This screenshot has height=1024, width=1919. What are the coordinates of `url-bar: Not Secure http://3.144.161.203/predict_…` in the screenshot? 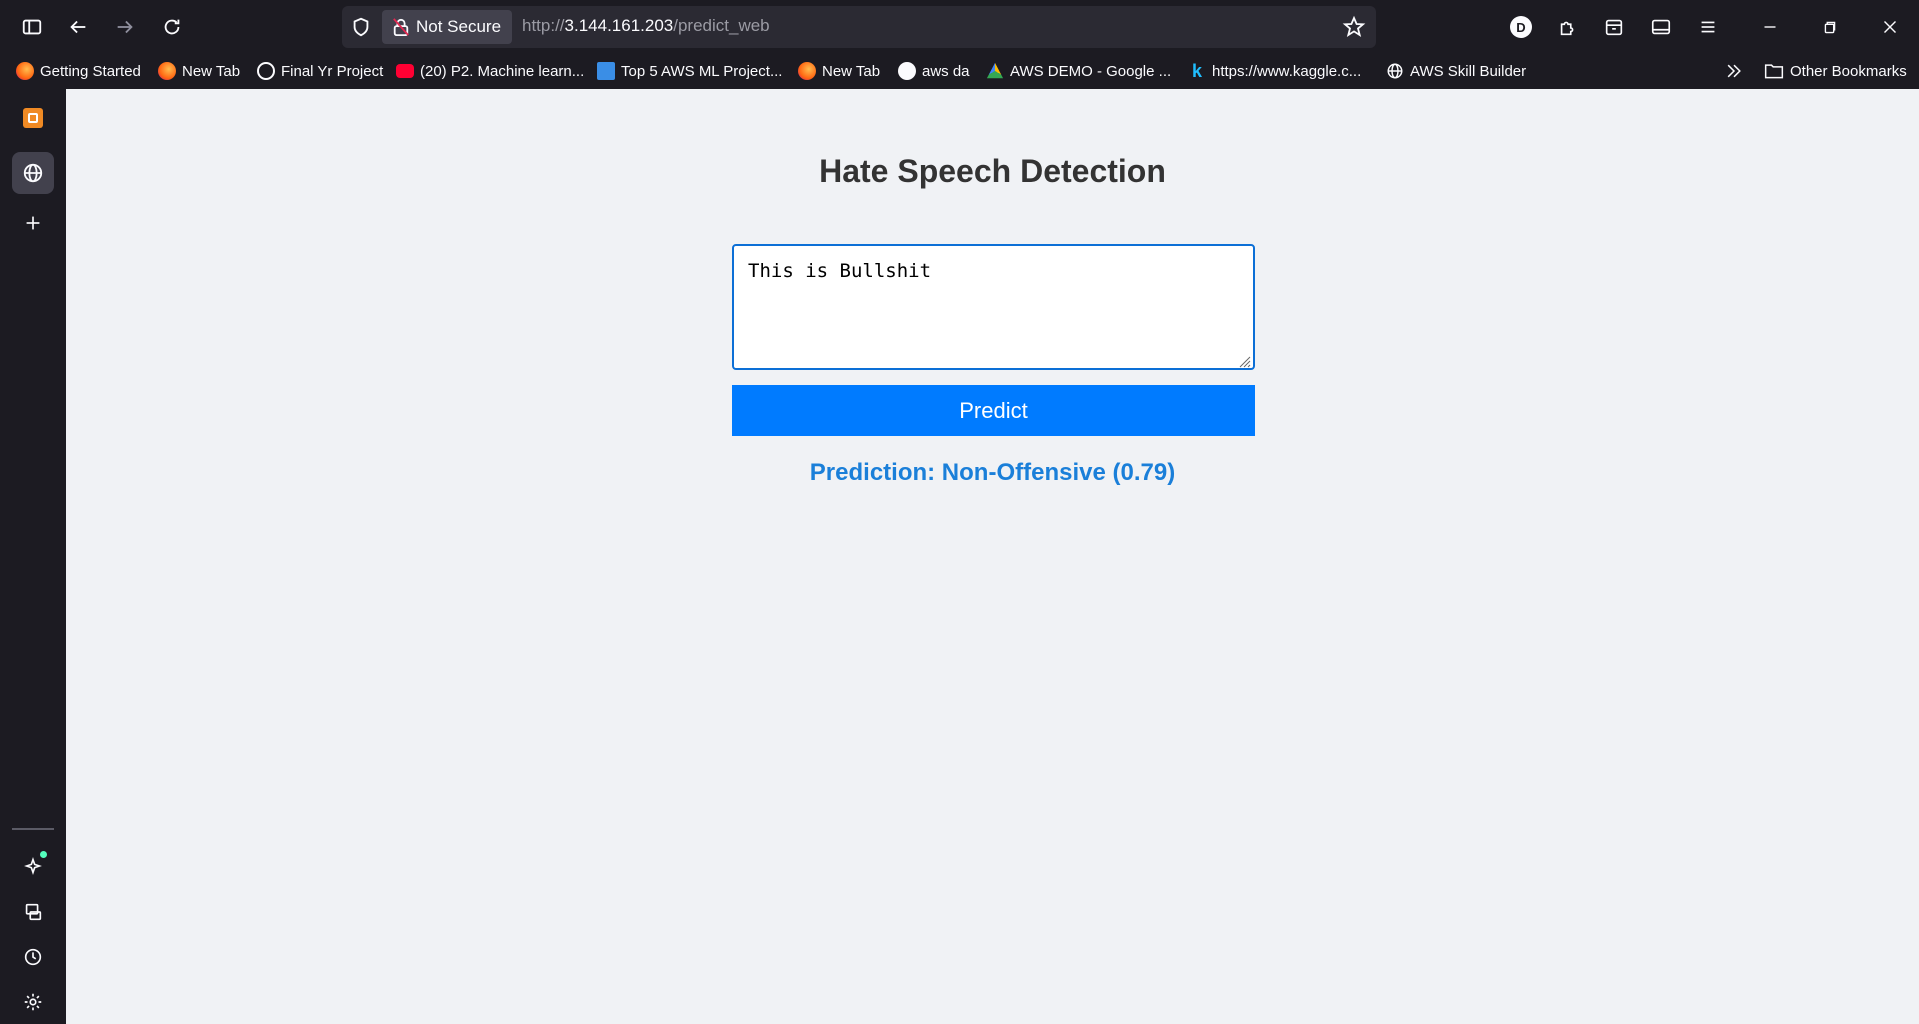 It's located at (859, 27).